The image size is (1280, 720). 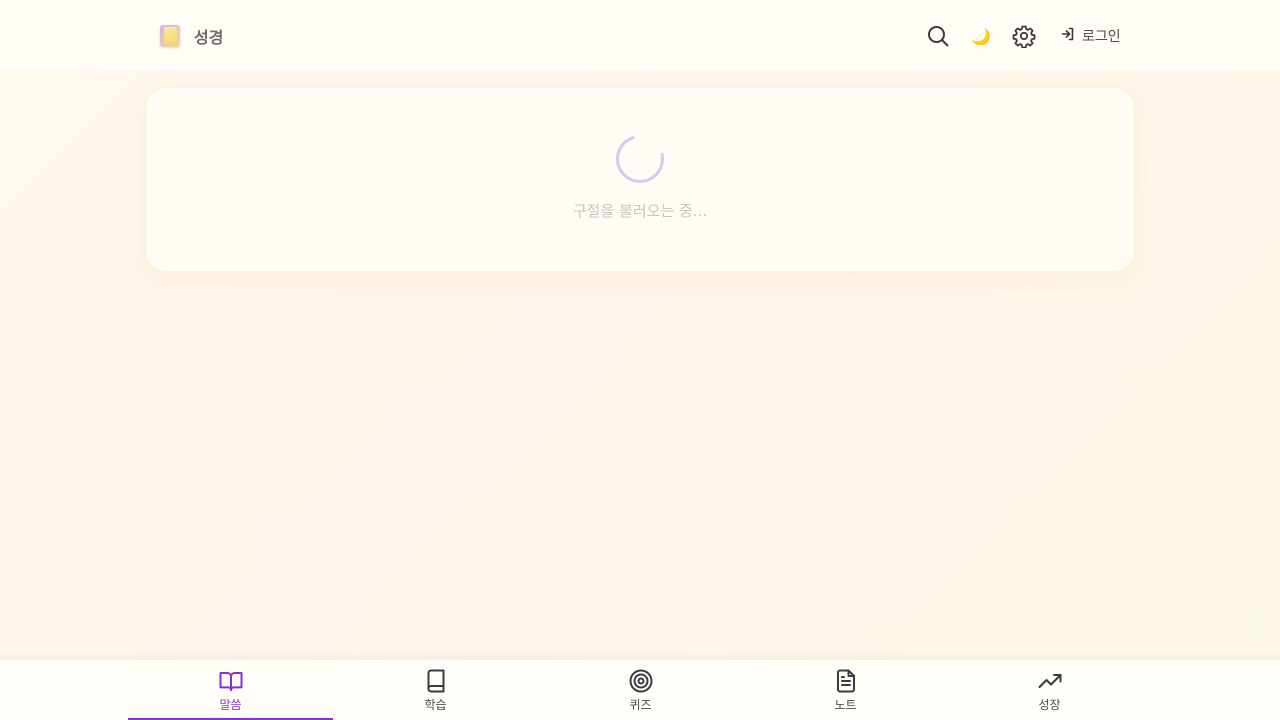 I want to click on theme-toggle-moon-icon: 🌙, so click(x=981, y=36).